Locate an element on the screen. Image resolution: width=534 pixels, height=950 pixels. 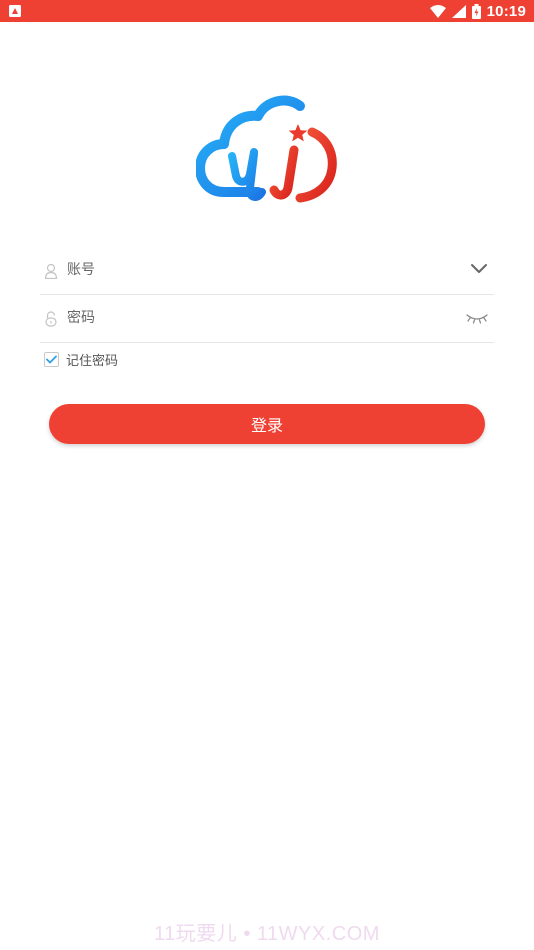
lock-icon is located at coordinates (51, 319).